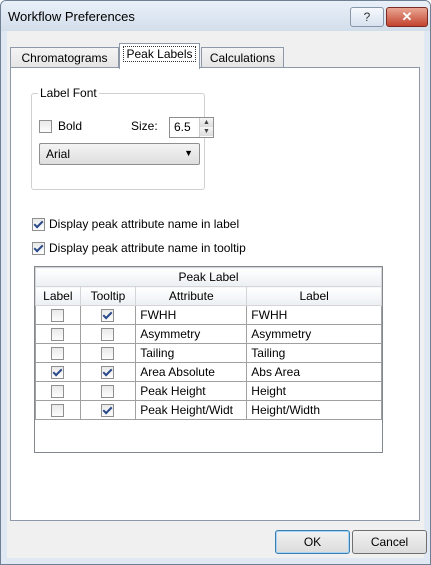 This screenshot has width=431, height=565. Describe the element at coordinates (407, 17) in the screenshot. I see `close-button: ✕` at that location.